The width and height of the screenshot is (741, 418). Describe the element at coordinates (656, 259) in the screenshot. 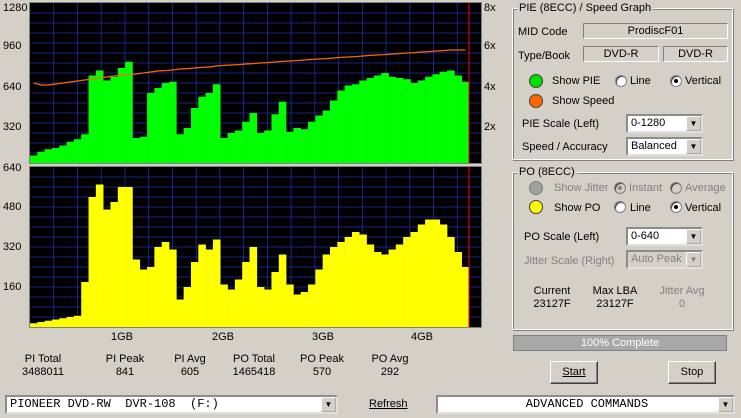

I see `jitter-scale-value: Auto Peak` at that location.